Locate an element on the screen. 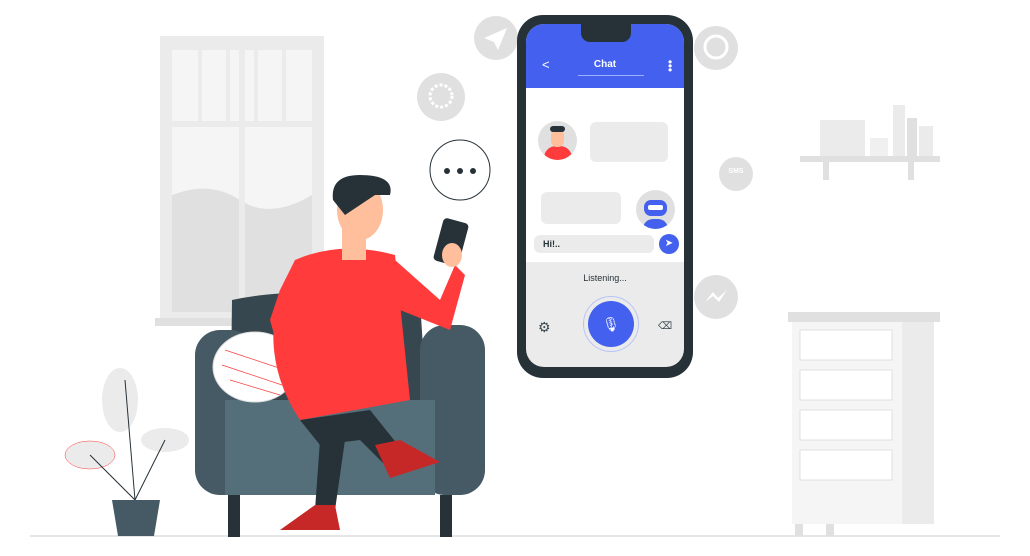  phone-screen: < Chat • • • Hi!.. ➤ Listening... 🎙 ⚙ ⌫ is located at coordinates (605, 195).